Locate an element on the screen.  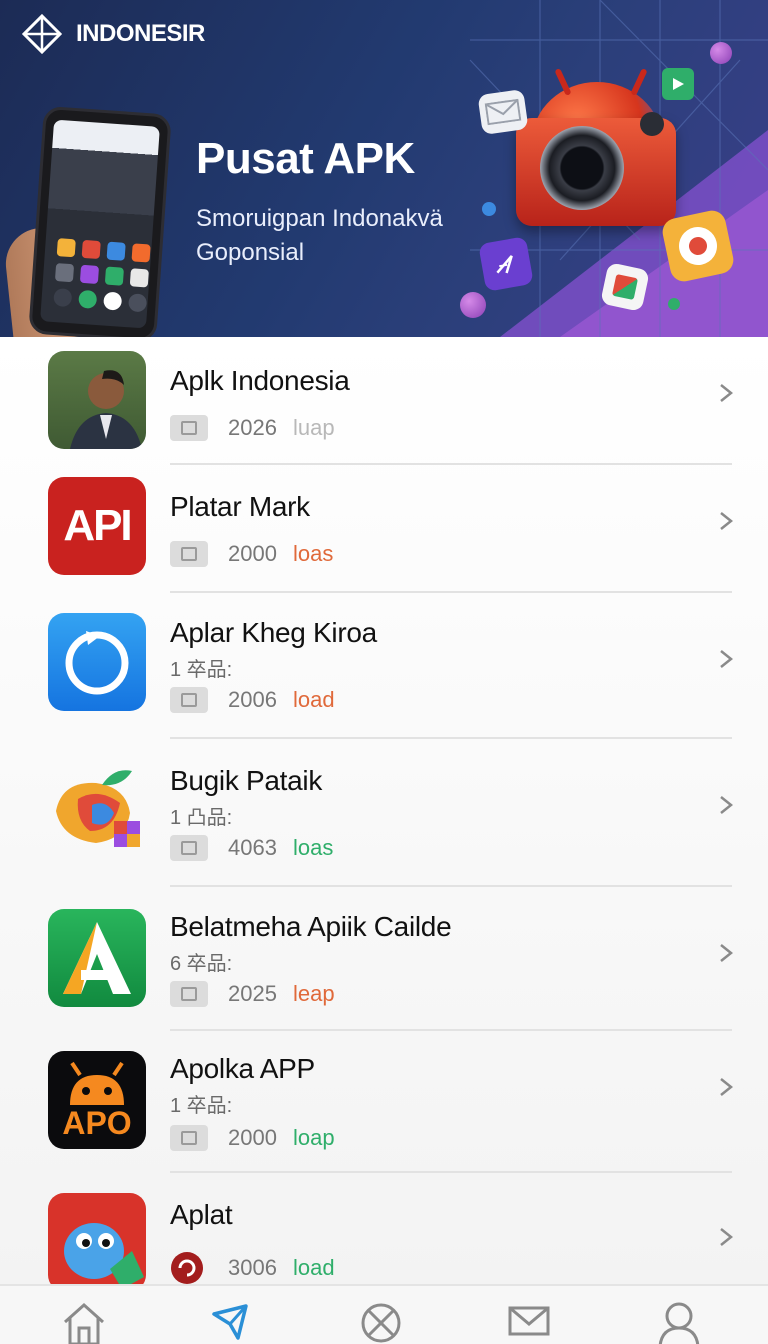
camera-lens-icon is located at coordinates (582, 168).